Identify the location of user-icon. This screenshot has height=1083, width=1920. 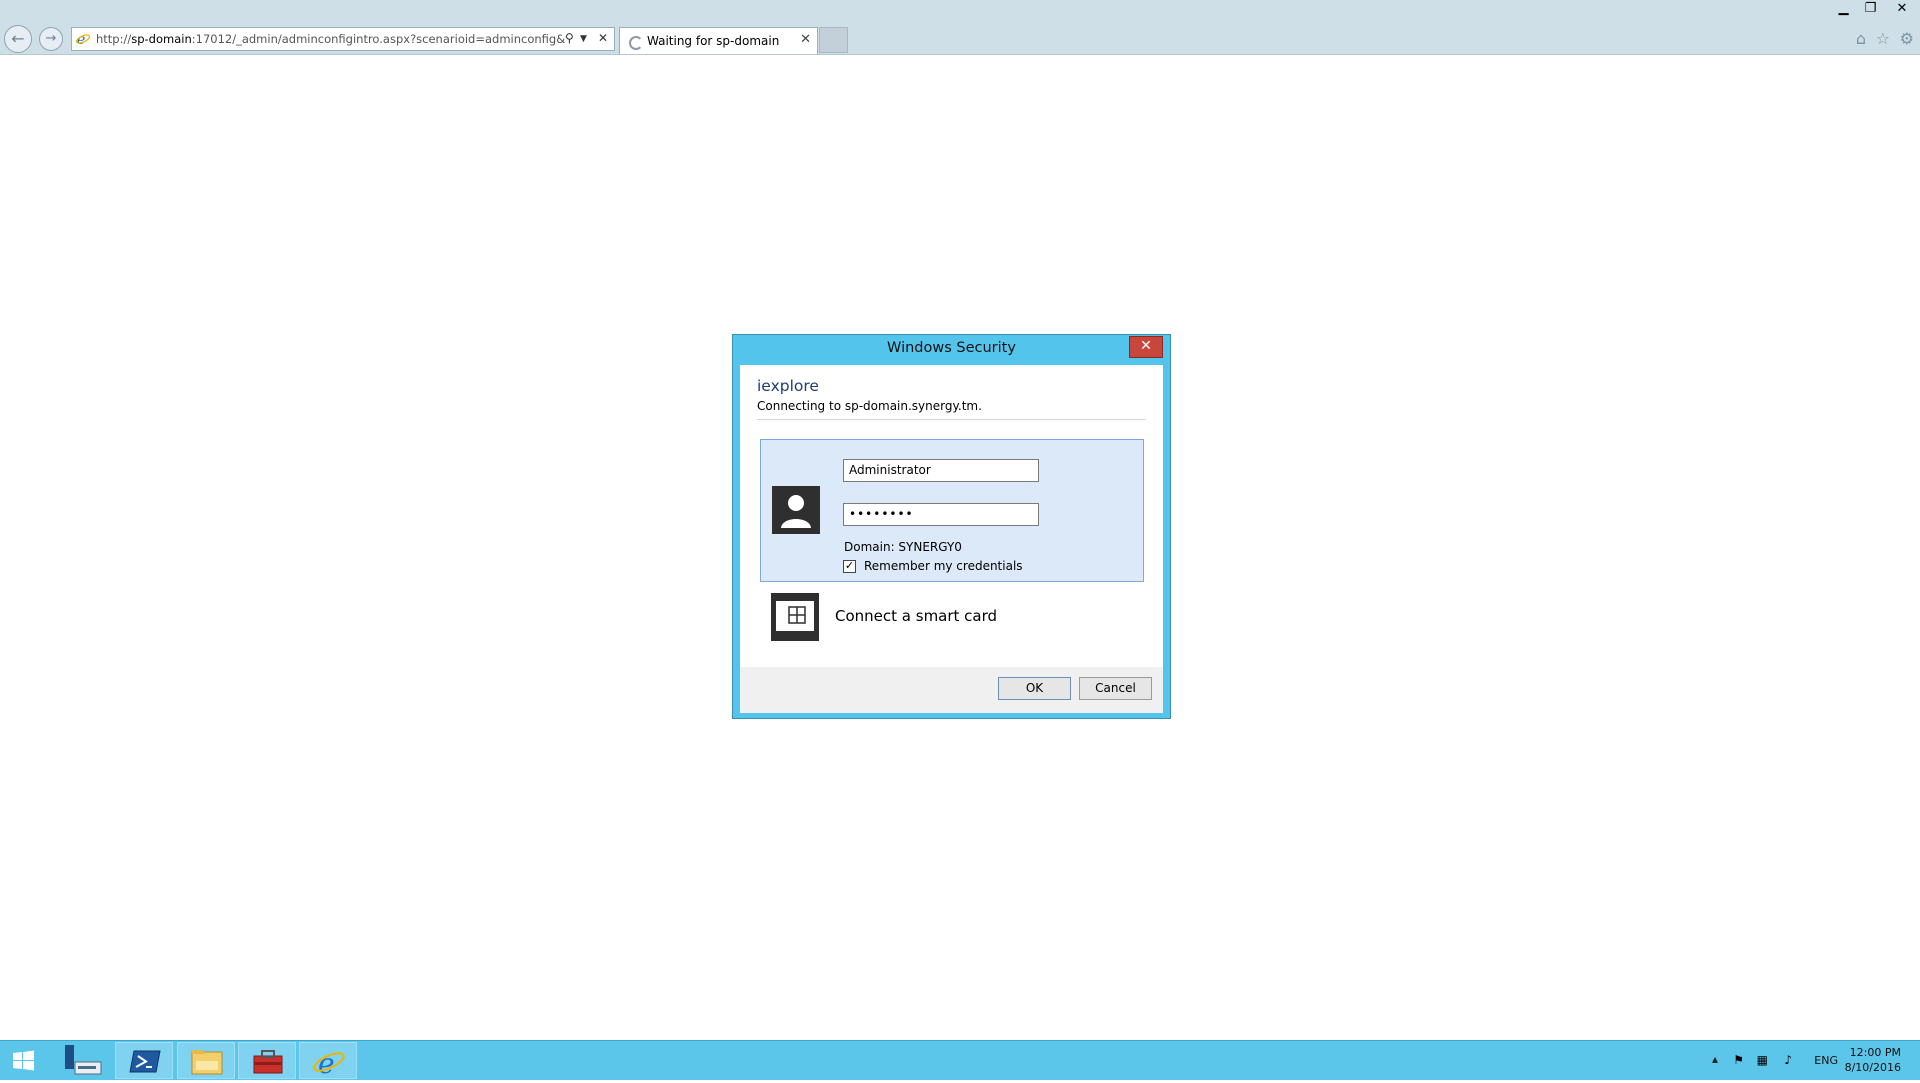
(796, 510).